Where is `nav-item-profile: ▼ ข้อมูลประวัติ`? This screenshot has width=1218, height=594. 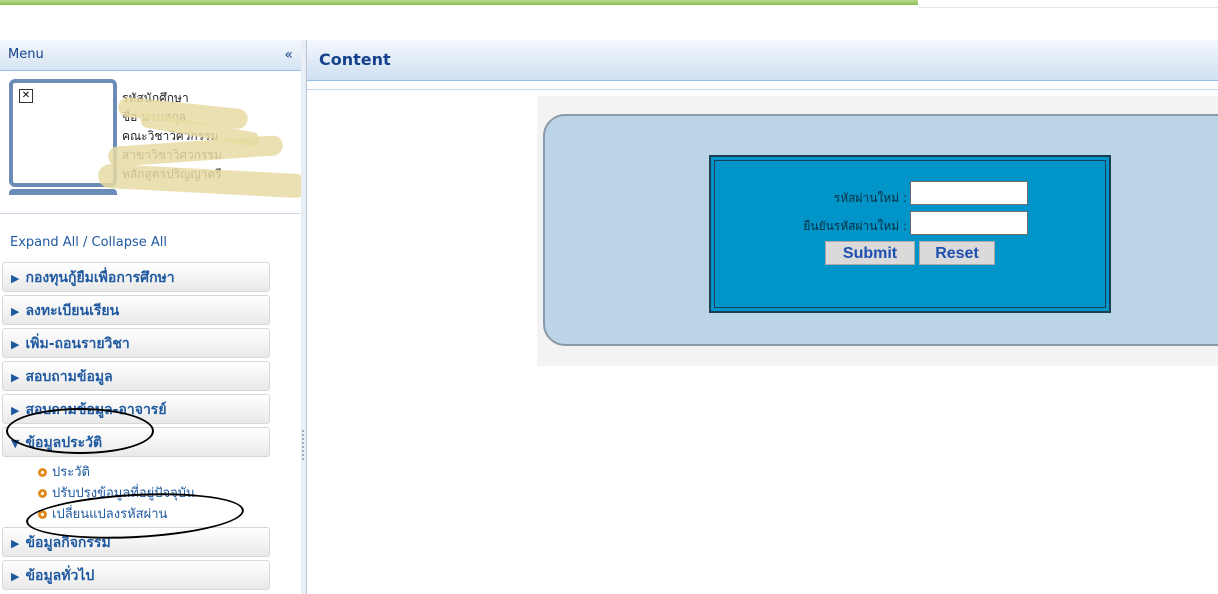 nav-item-profile: ▼ ข้อมูลประวัติ is located at coordinates (136, 442).